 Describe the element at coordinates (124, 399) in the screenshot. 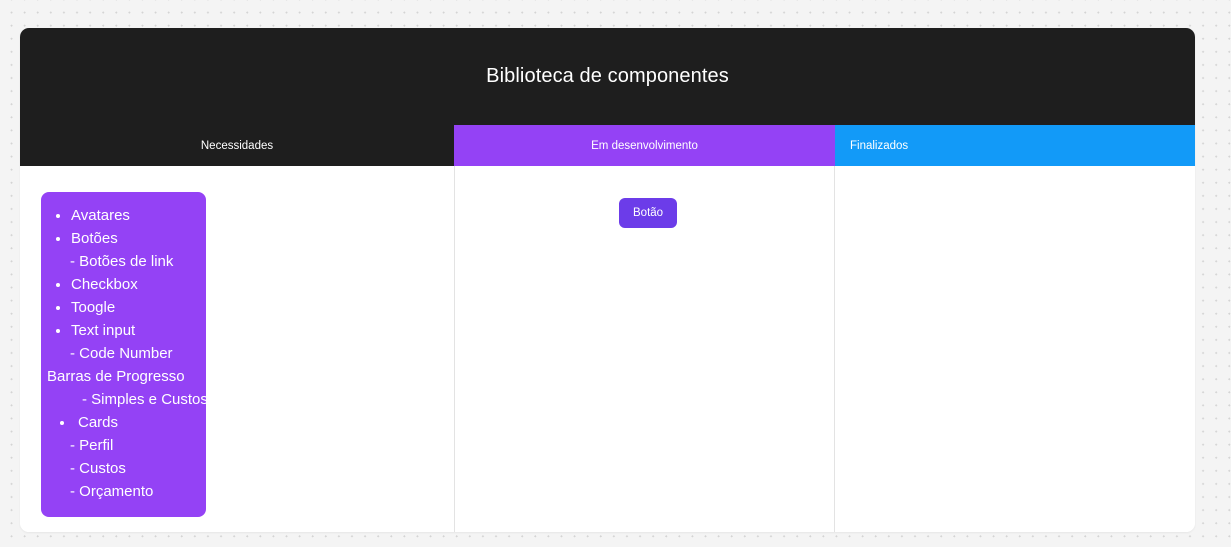

I see `list-item: - Simples e Custos` at that location.